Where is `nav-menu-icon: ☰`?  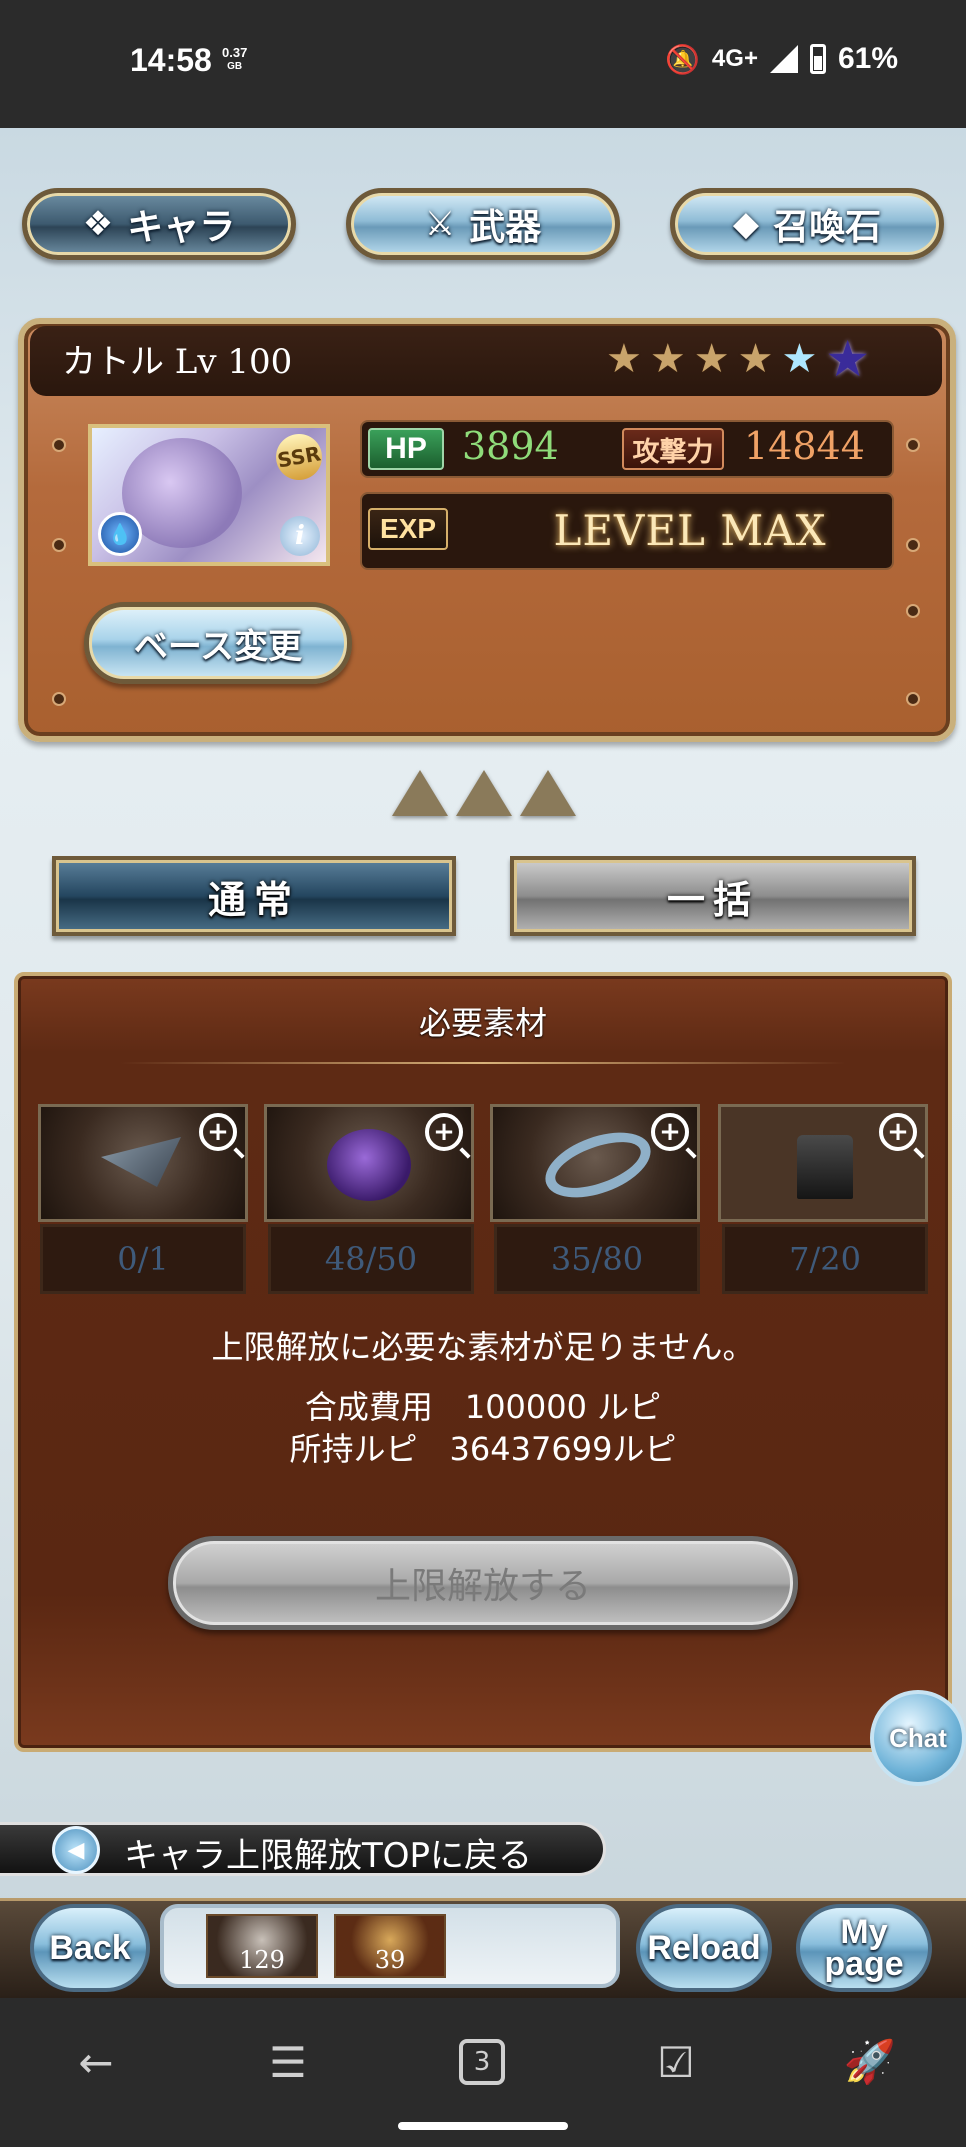
nav-menu-icon: ☰ is located at coordinates (288, 2062).